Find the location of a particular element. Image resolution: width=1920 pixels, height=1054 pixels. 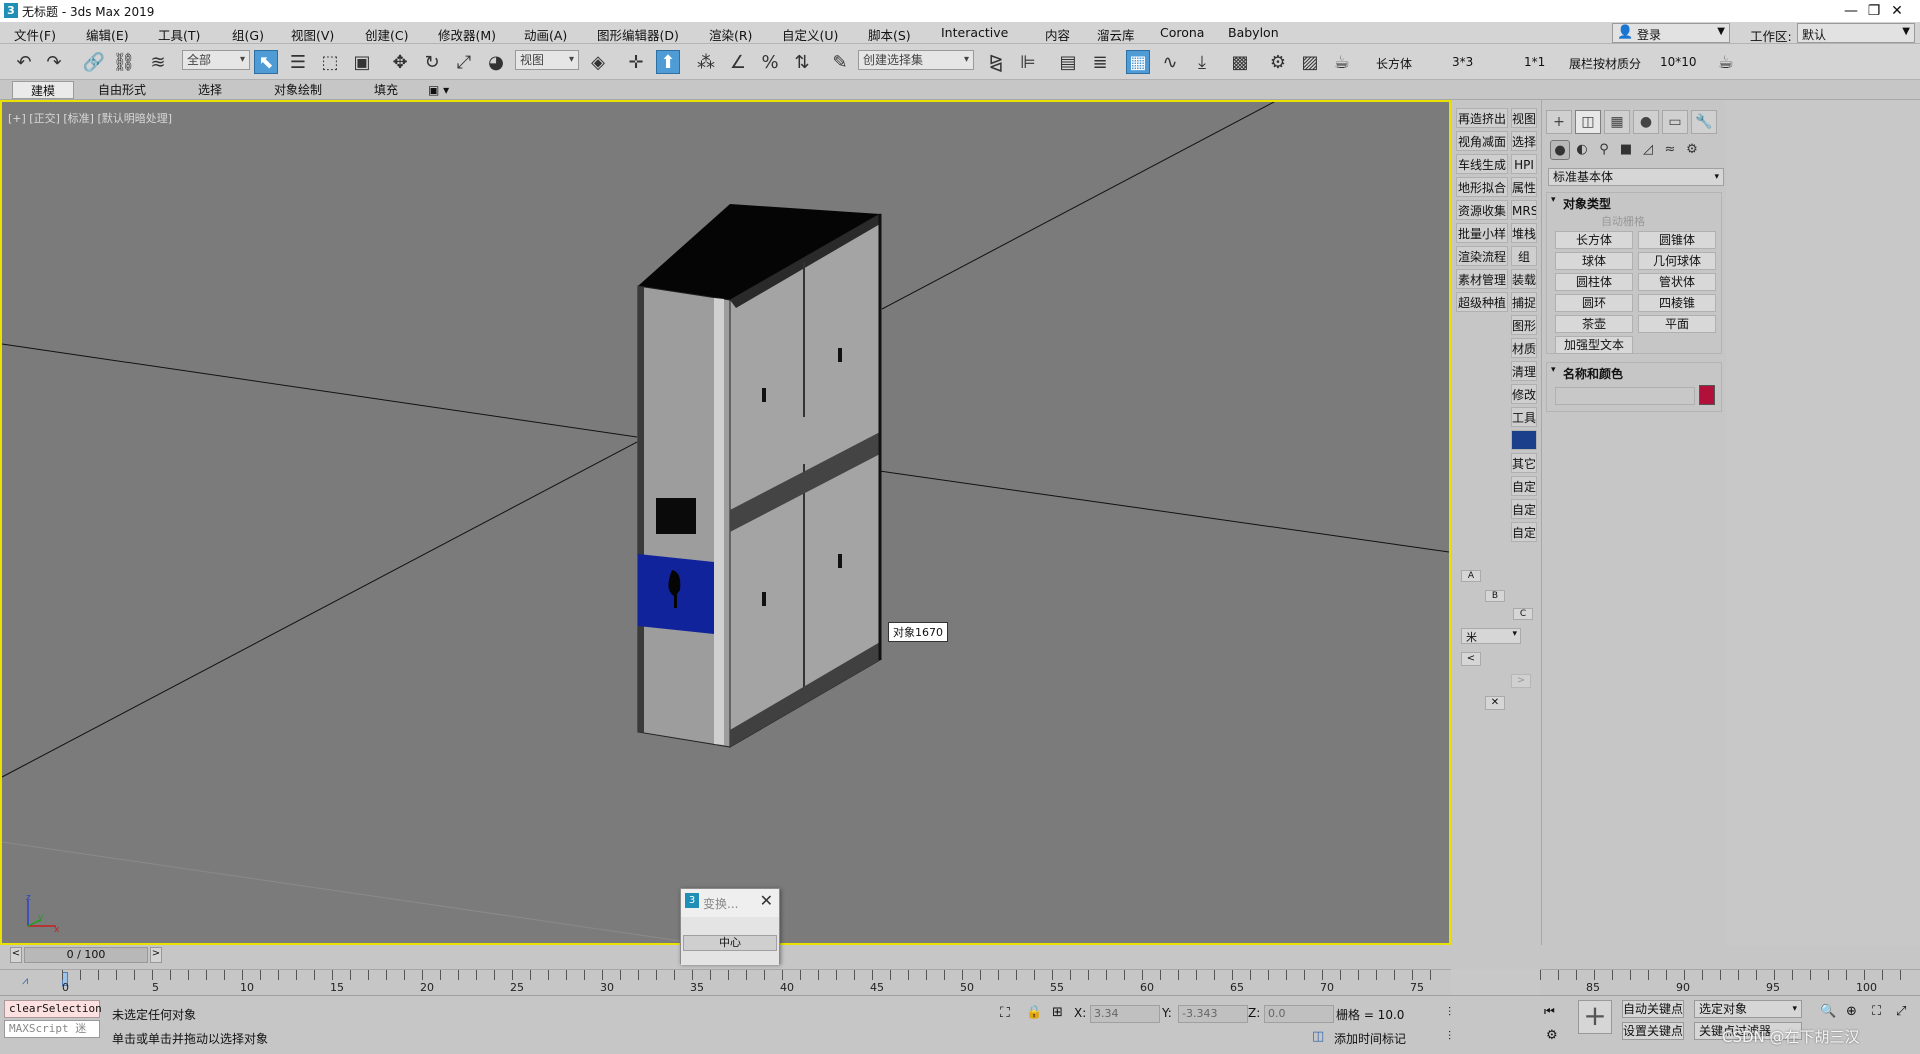

render-setup-icon: ⚙ is located at coordinates (1278, 62).